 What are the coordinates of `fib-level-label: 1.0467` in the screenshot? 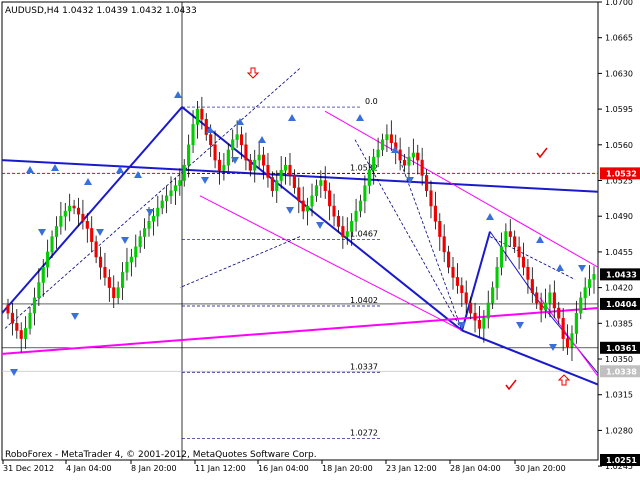 It's located at (364, 234).